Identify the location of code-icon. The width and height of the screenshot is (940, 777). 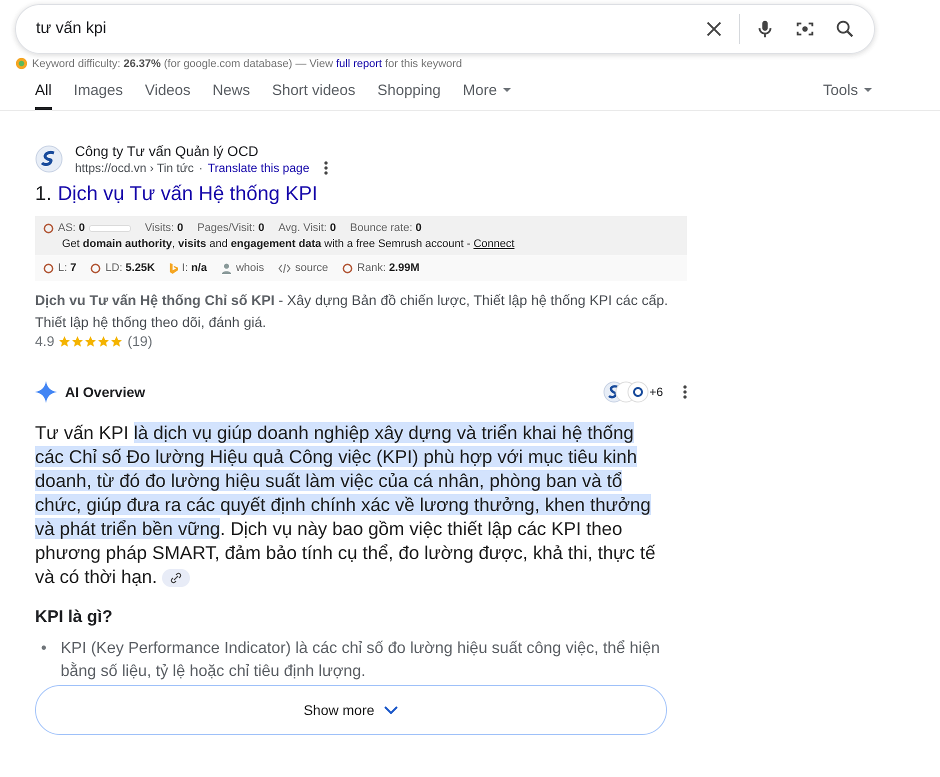
(285, 268).